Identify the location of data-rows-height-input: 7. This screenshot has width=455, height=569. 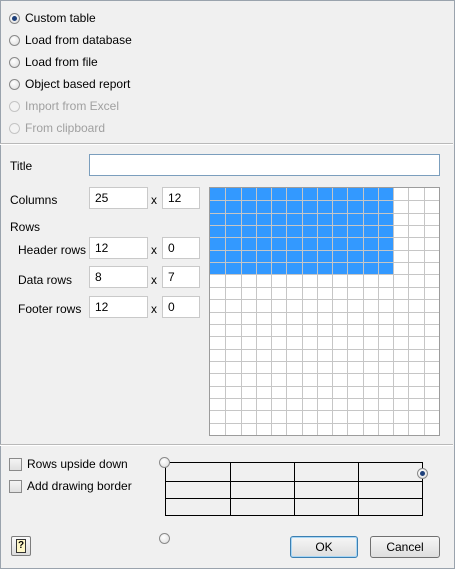
(181, 277).